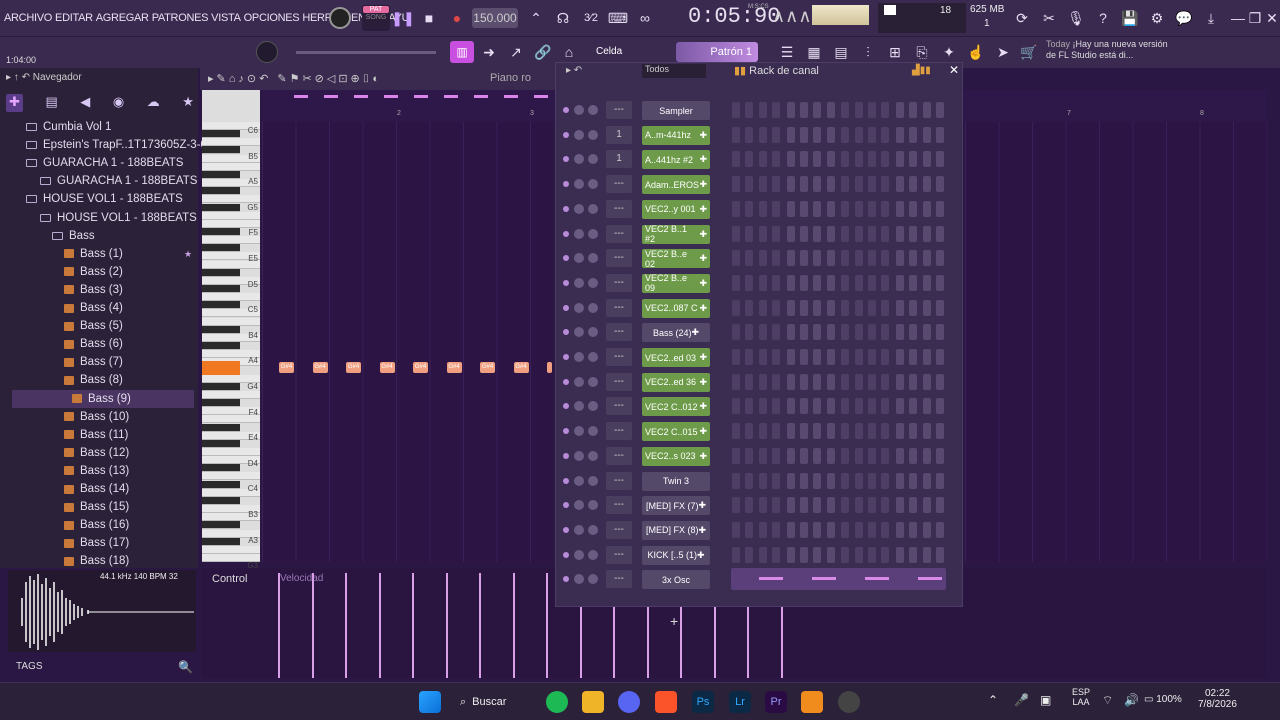 Image resolution: width=1280 pixels, height=720 pixels. What do you see at coordinates (674, 621) in the screenshot?
I see `add-channel-button: +` at bounding box center [674, 621].